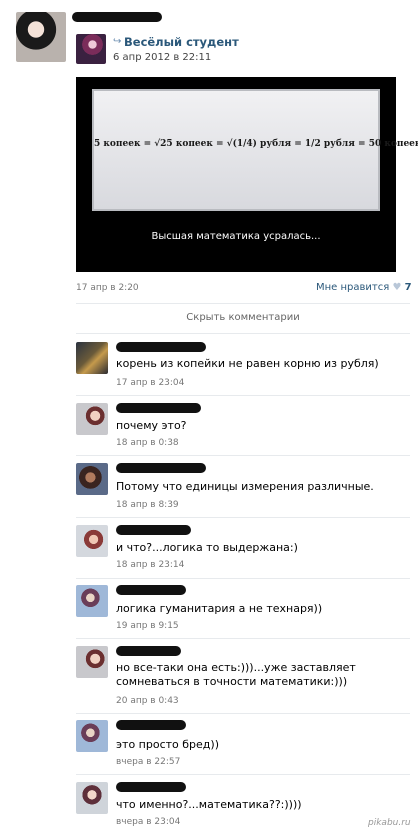  Describe the element at coordinates (147, 701) in the screenshot. I see `comment-time: 20 апр в 0:43` at that location.